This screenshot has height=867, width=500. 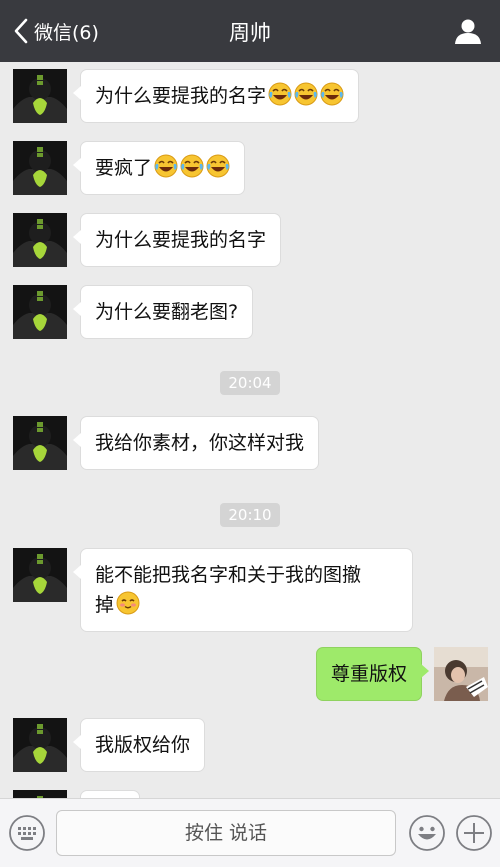 I want to click on timestamp: 20:04, so click(x=250, y=383).